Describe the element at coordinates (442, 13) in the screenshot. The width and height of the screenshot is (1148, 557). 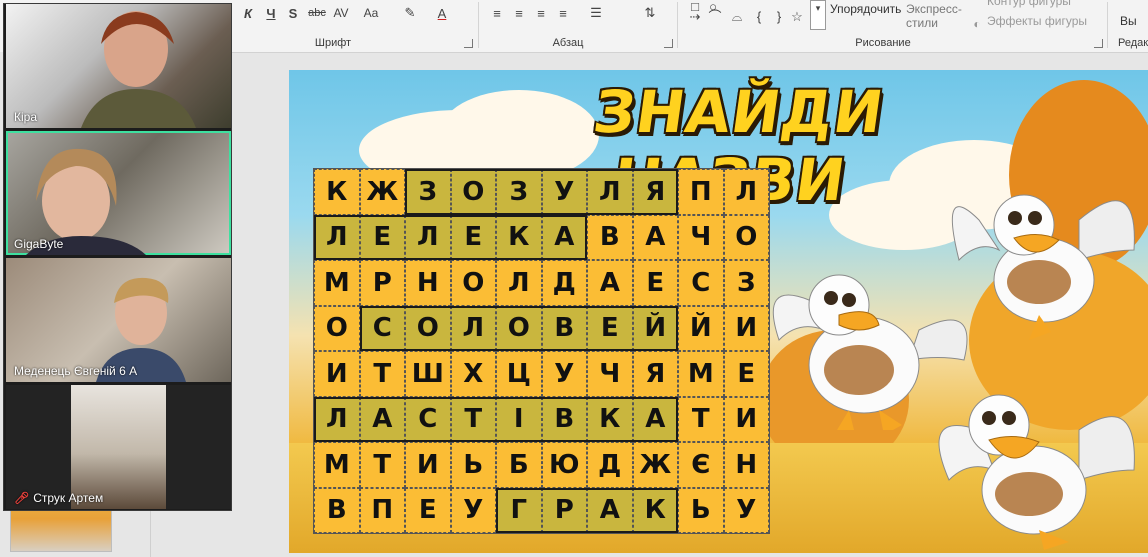
I see `font-color-button: A` at that location.